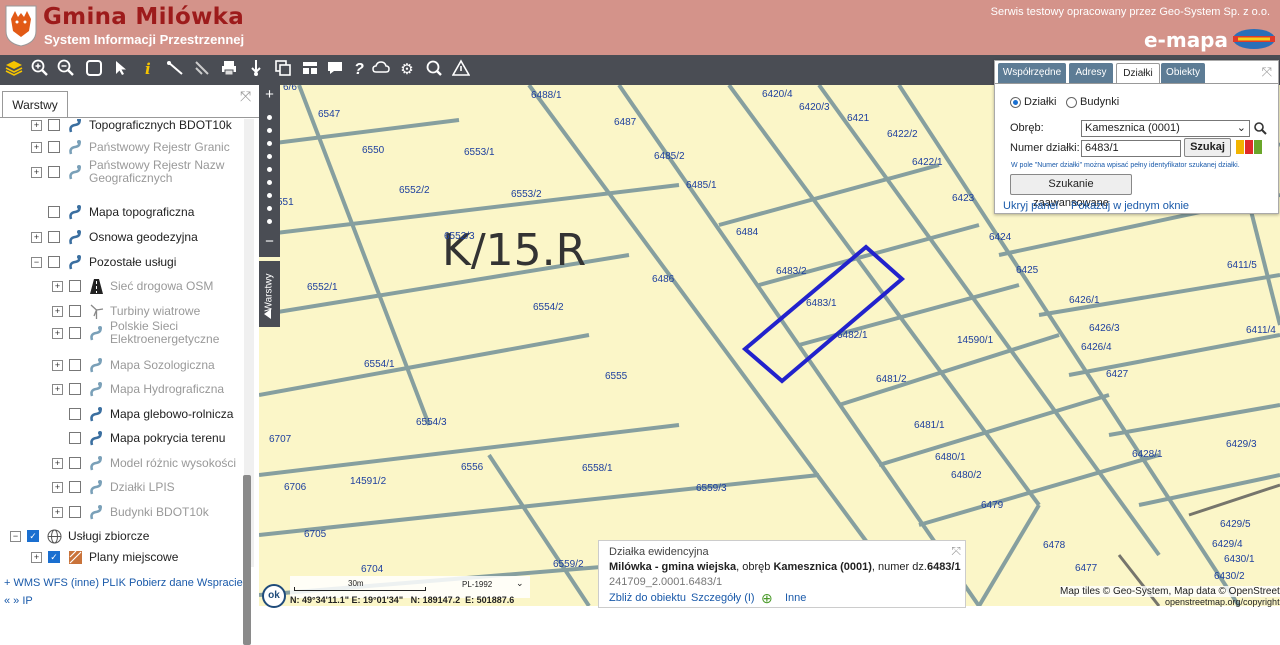 The image size is (1280, 645). I want to click on layer-row: + Państwowy Rejestr Nazw Geograficznych, so click(127, 172).